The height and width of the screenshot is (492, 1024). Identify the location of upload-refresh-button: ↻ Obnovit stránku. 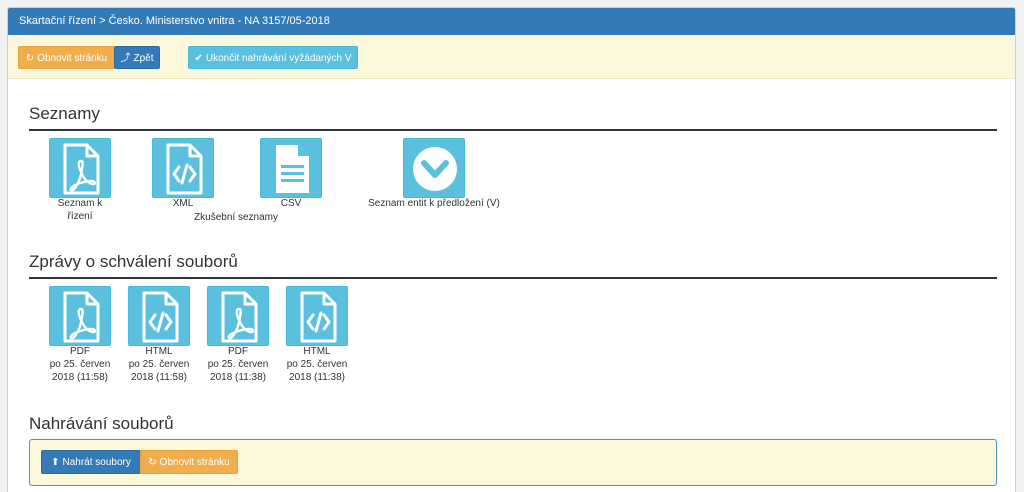
(189, 462).